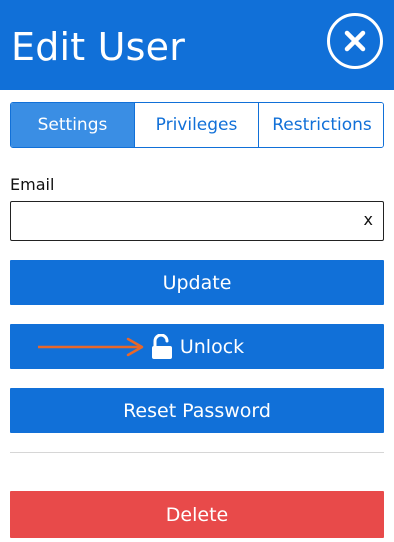 The image size is (394, 542). I want to click on unlock-button-label: Unlock, so click(212, 346).